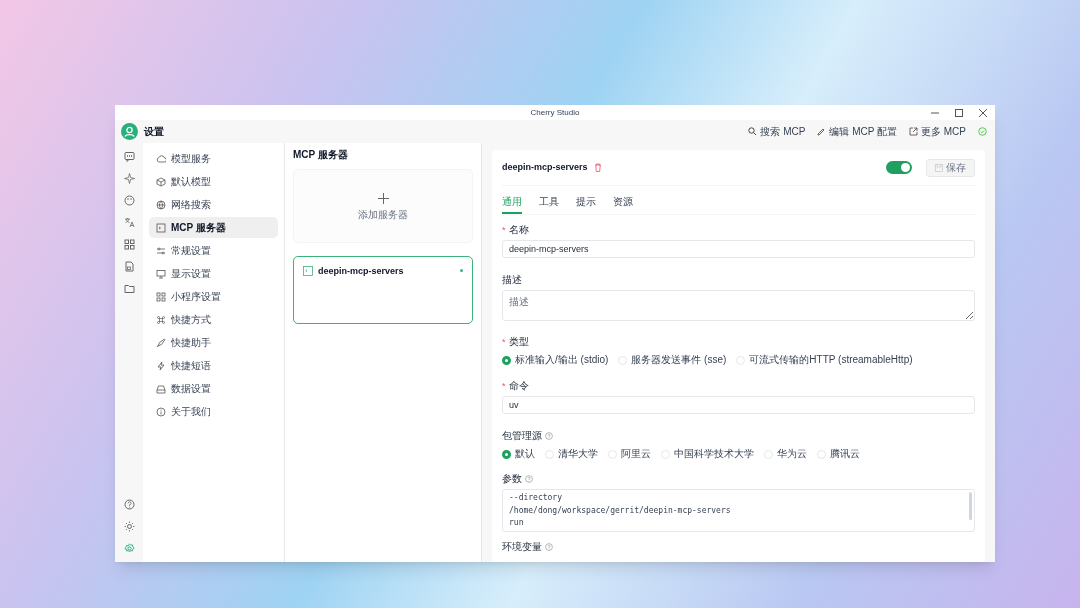 Image resolution: width=1080 pixels, height=608 pixels. Describe the element at coordinates (129, 222) in the screenshot. I see `translate-icon` at that location.